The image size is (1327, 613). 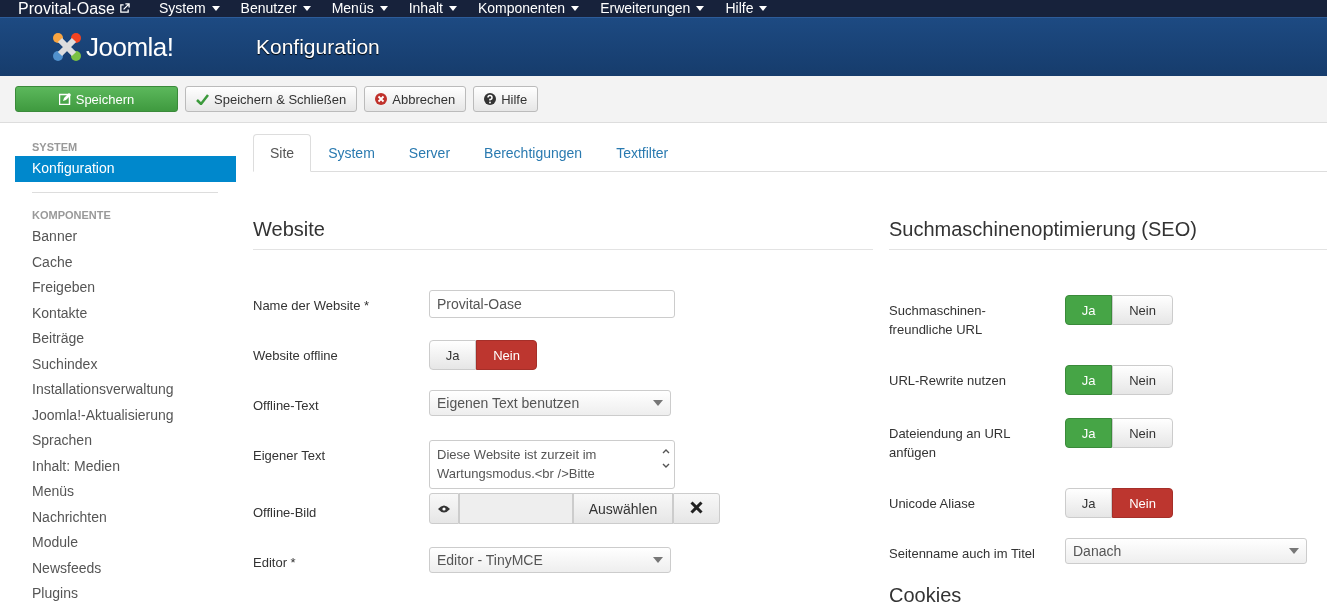 I want to click on text-field: Provital-Oase, so click(x=552, y=304).